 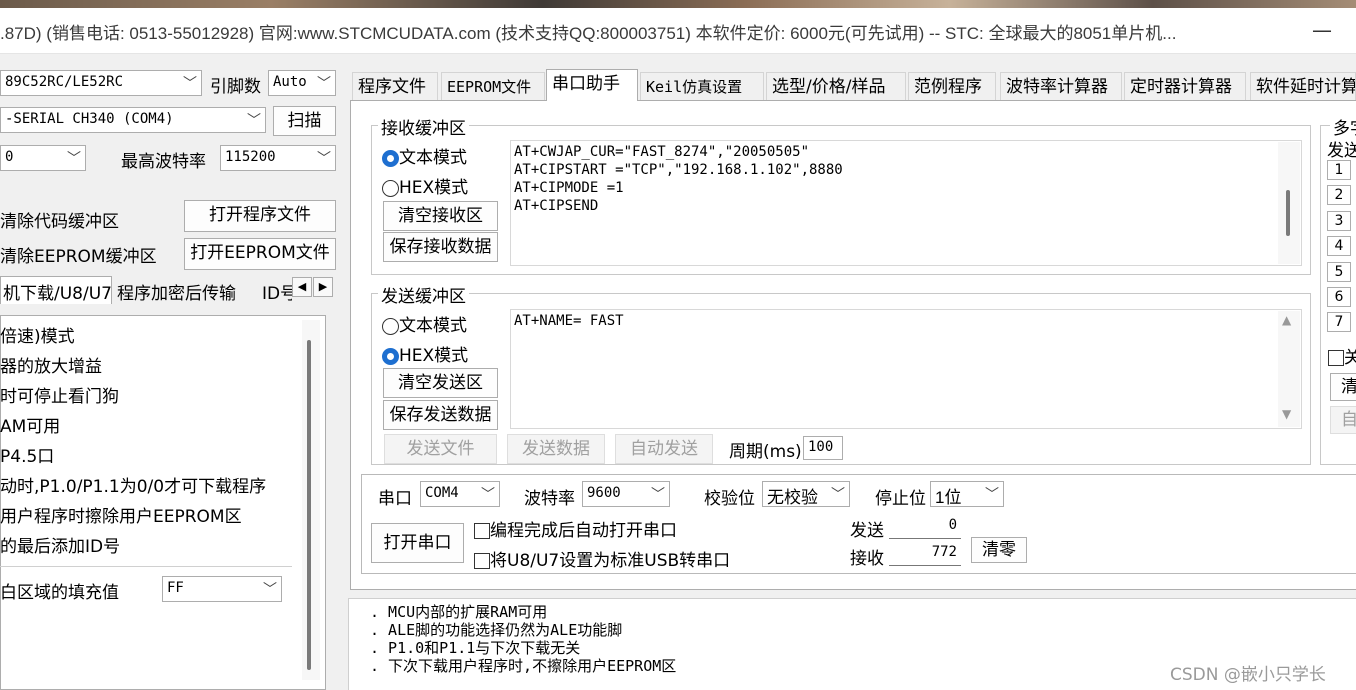 I want to click on period-input: 100, so click(x=823, y=448).